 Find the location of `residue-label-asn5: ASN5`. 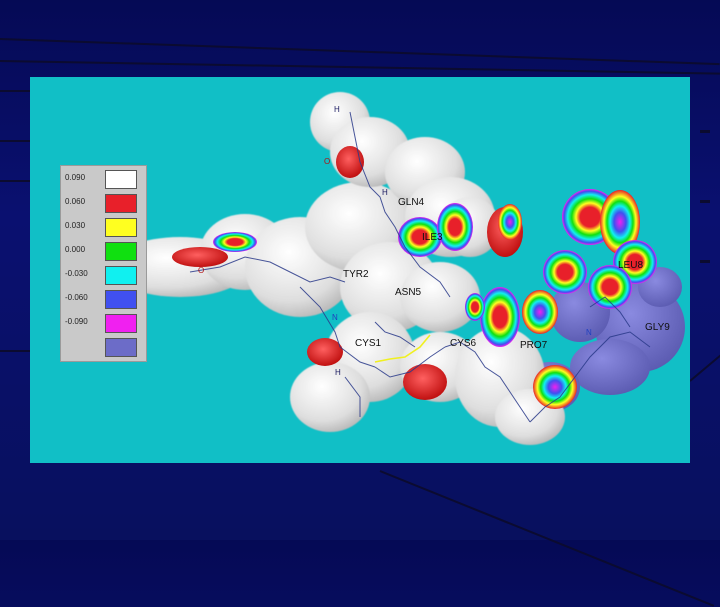

residue-label-asn5: ASN5 is located at coordinates (408, 292).